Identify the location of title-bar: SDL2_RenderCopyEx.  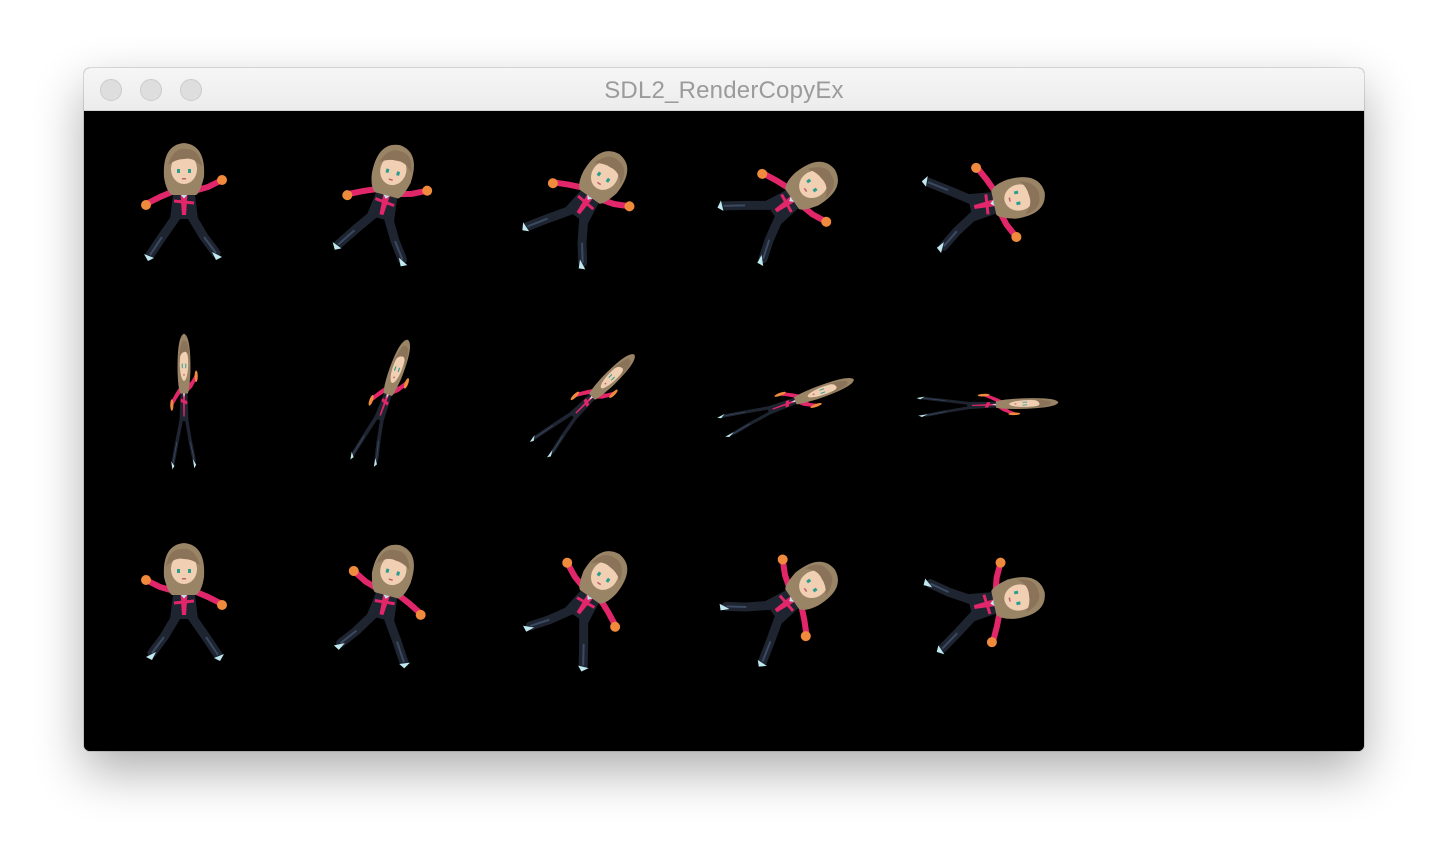
(724, 89).